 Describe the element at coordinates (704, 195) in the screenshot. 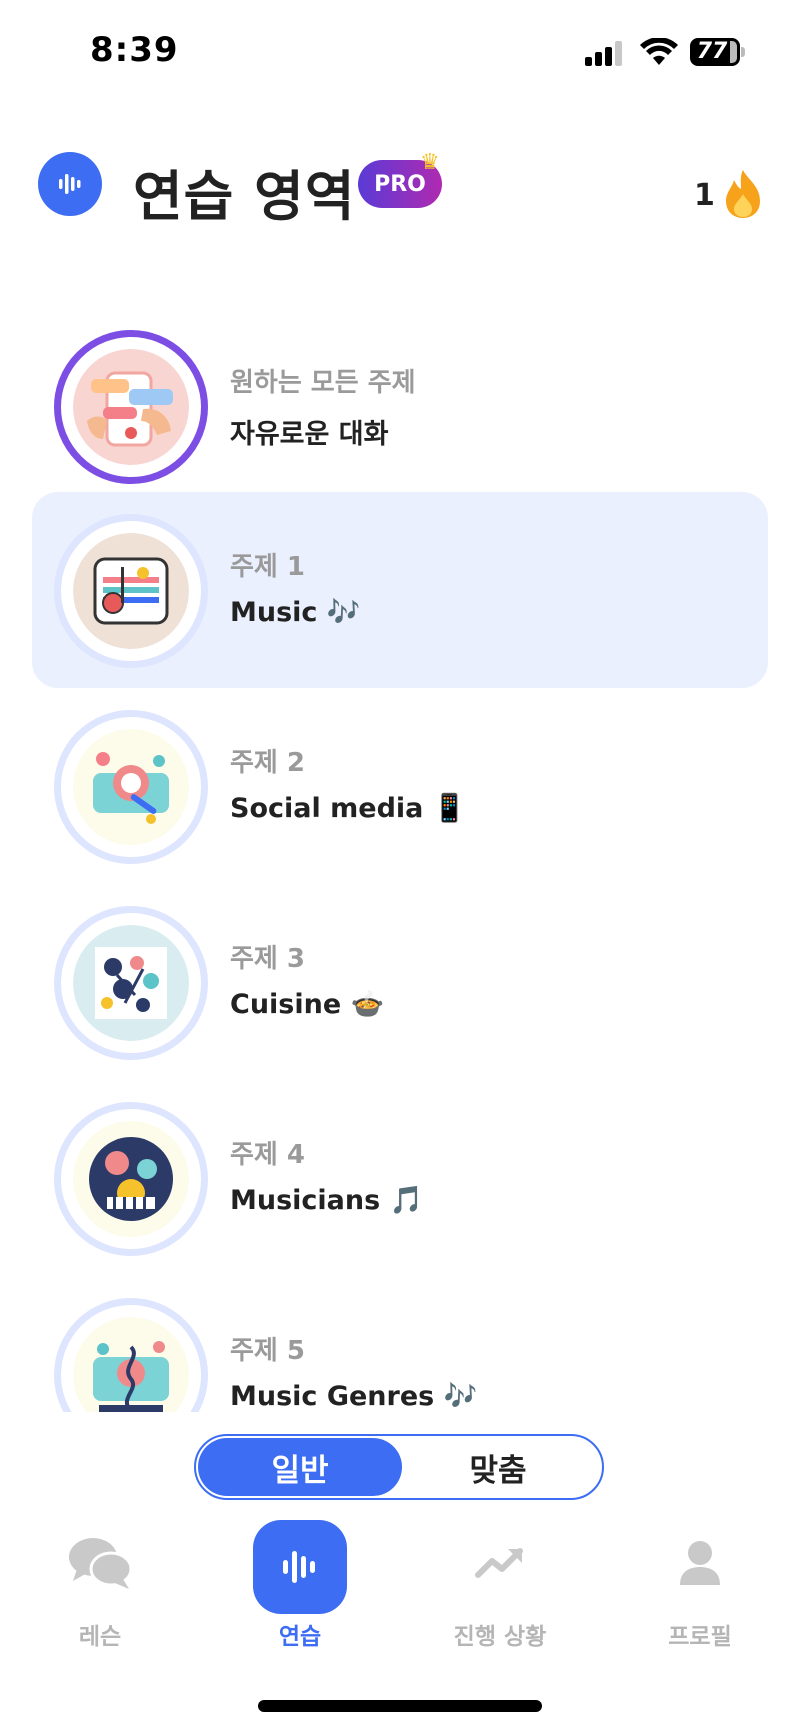

I see `streak-count: 1` at that location.